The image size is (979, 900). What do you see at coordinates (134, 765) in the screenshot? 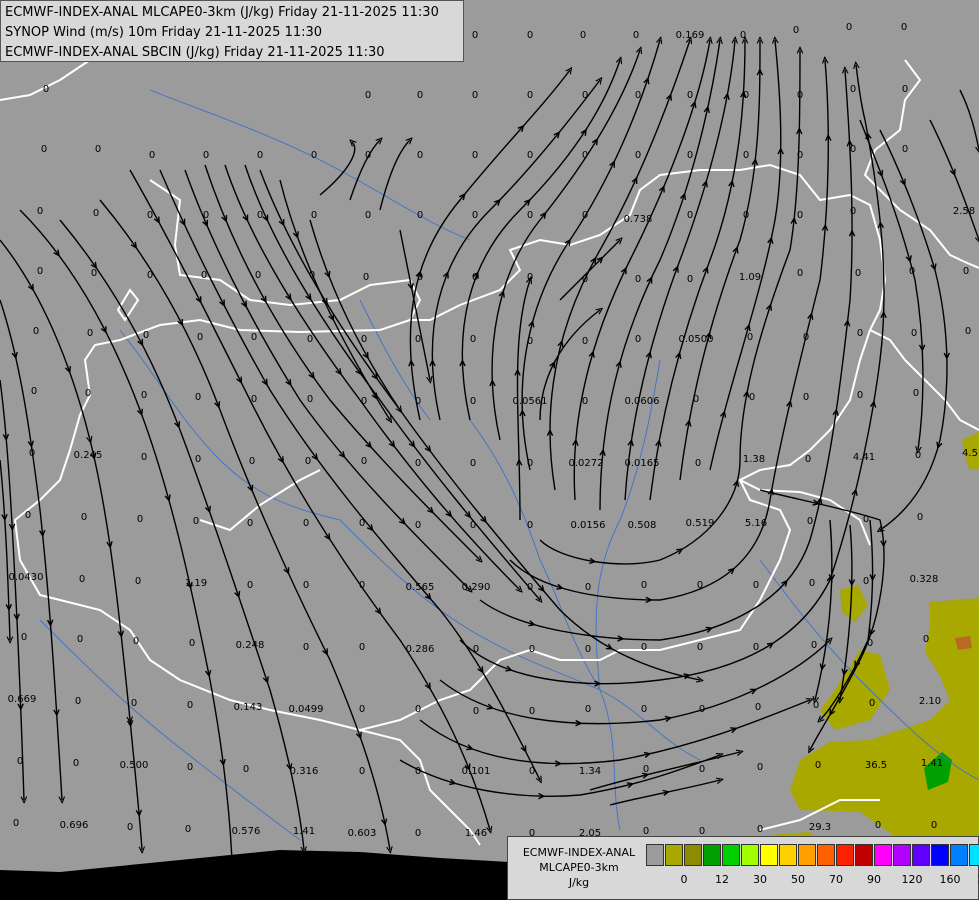
I see `grid-value: 0.500` at bounding box center [134, 765].